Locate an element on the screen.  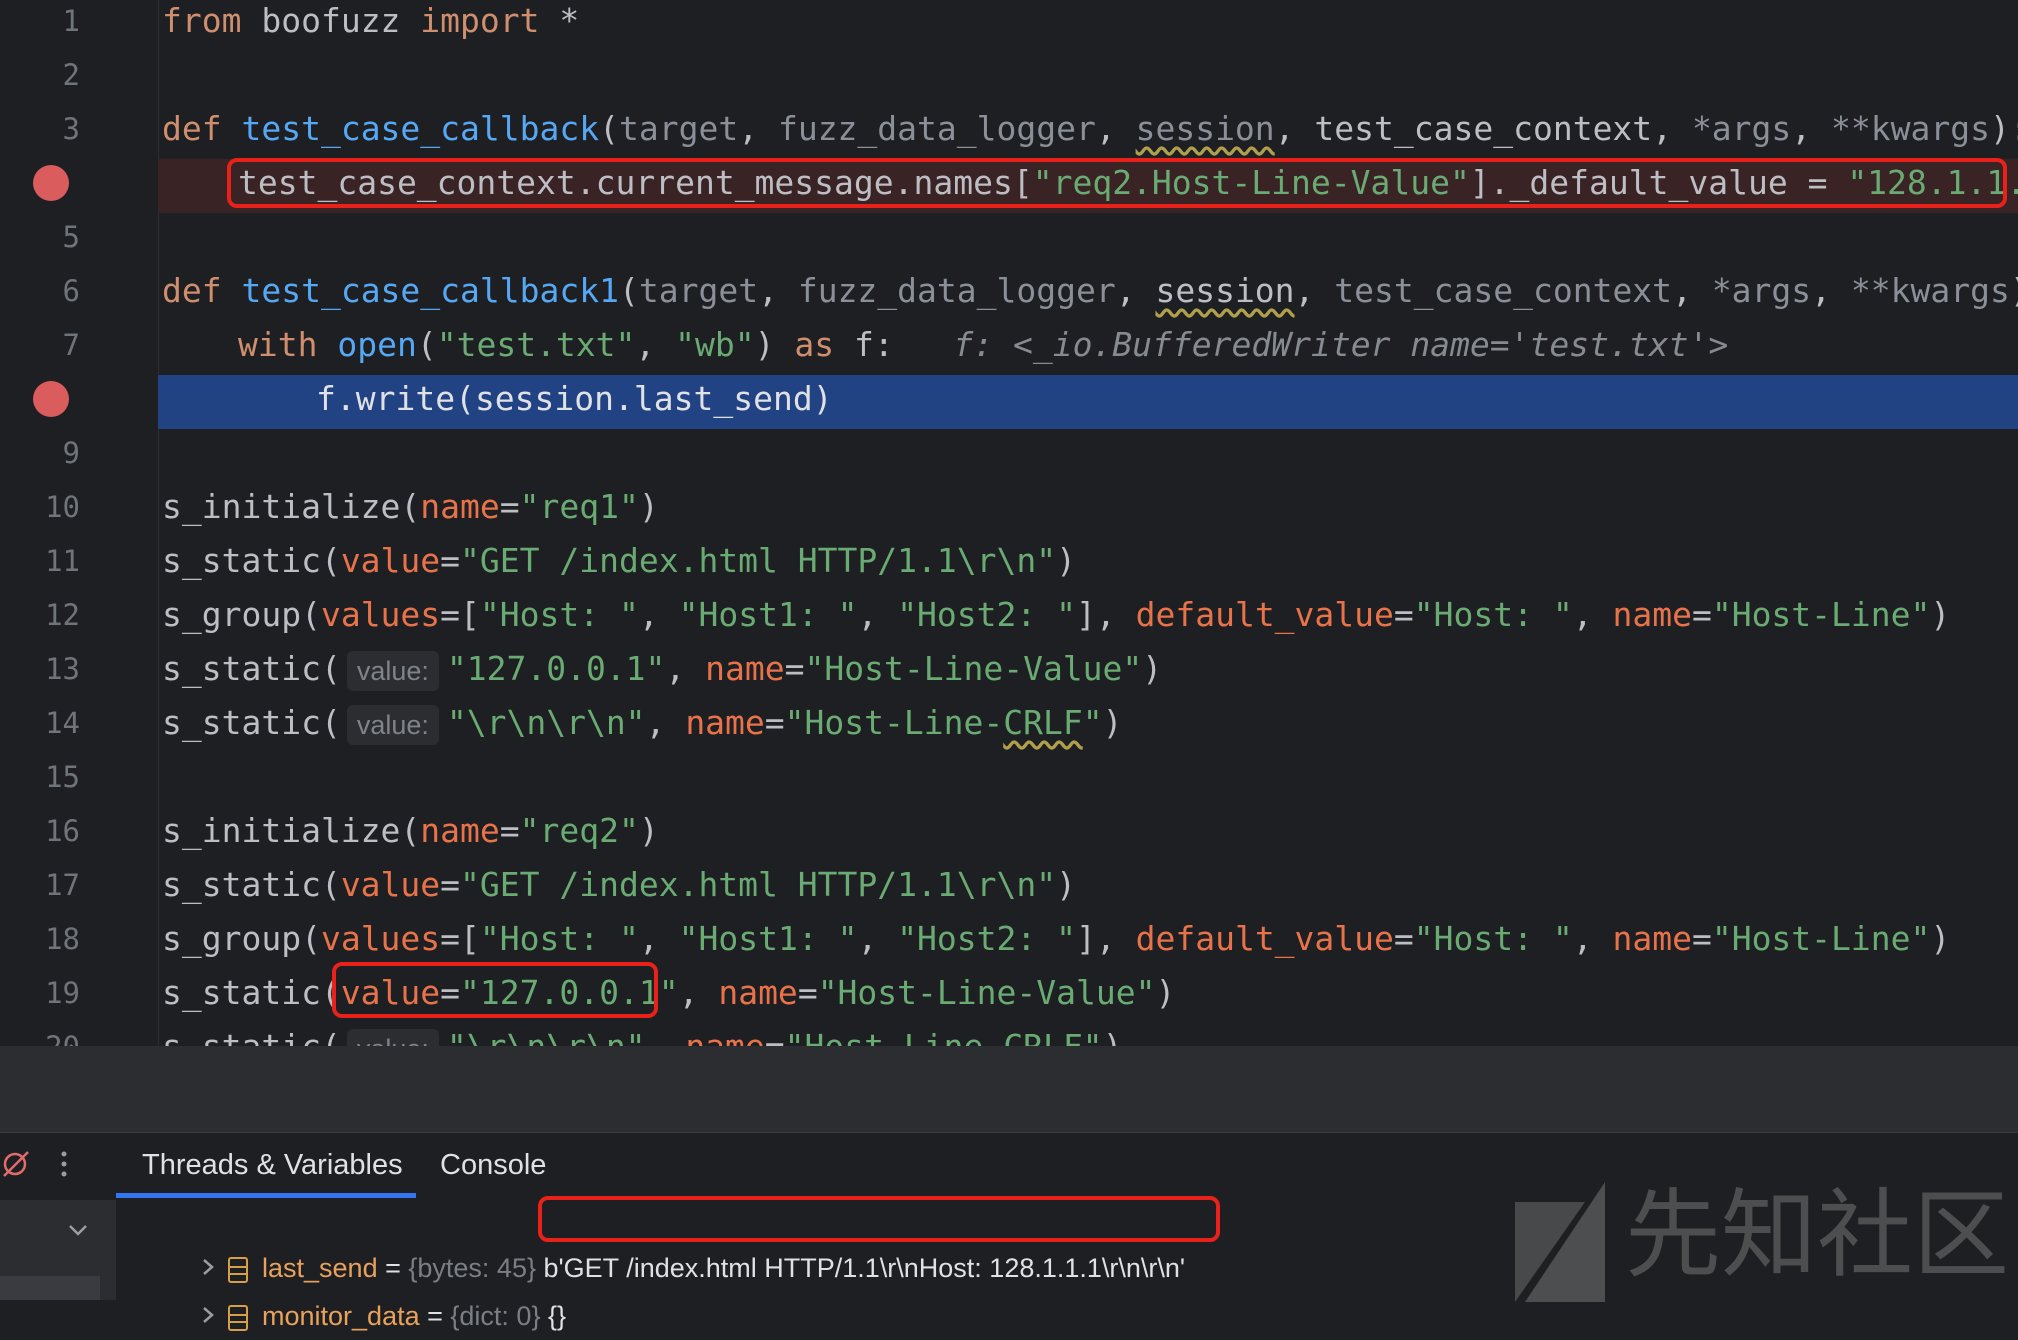
variable-equals: = is located at coordinates (435, 1316).